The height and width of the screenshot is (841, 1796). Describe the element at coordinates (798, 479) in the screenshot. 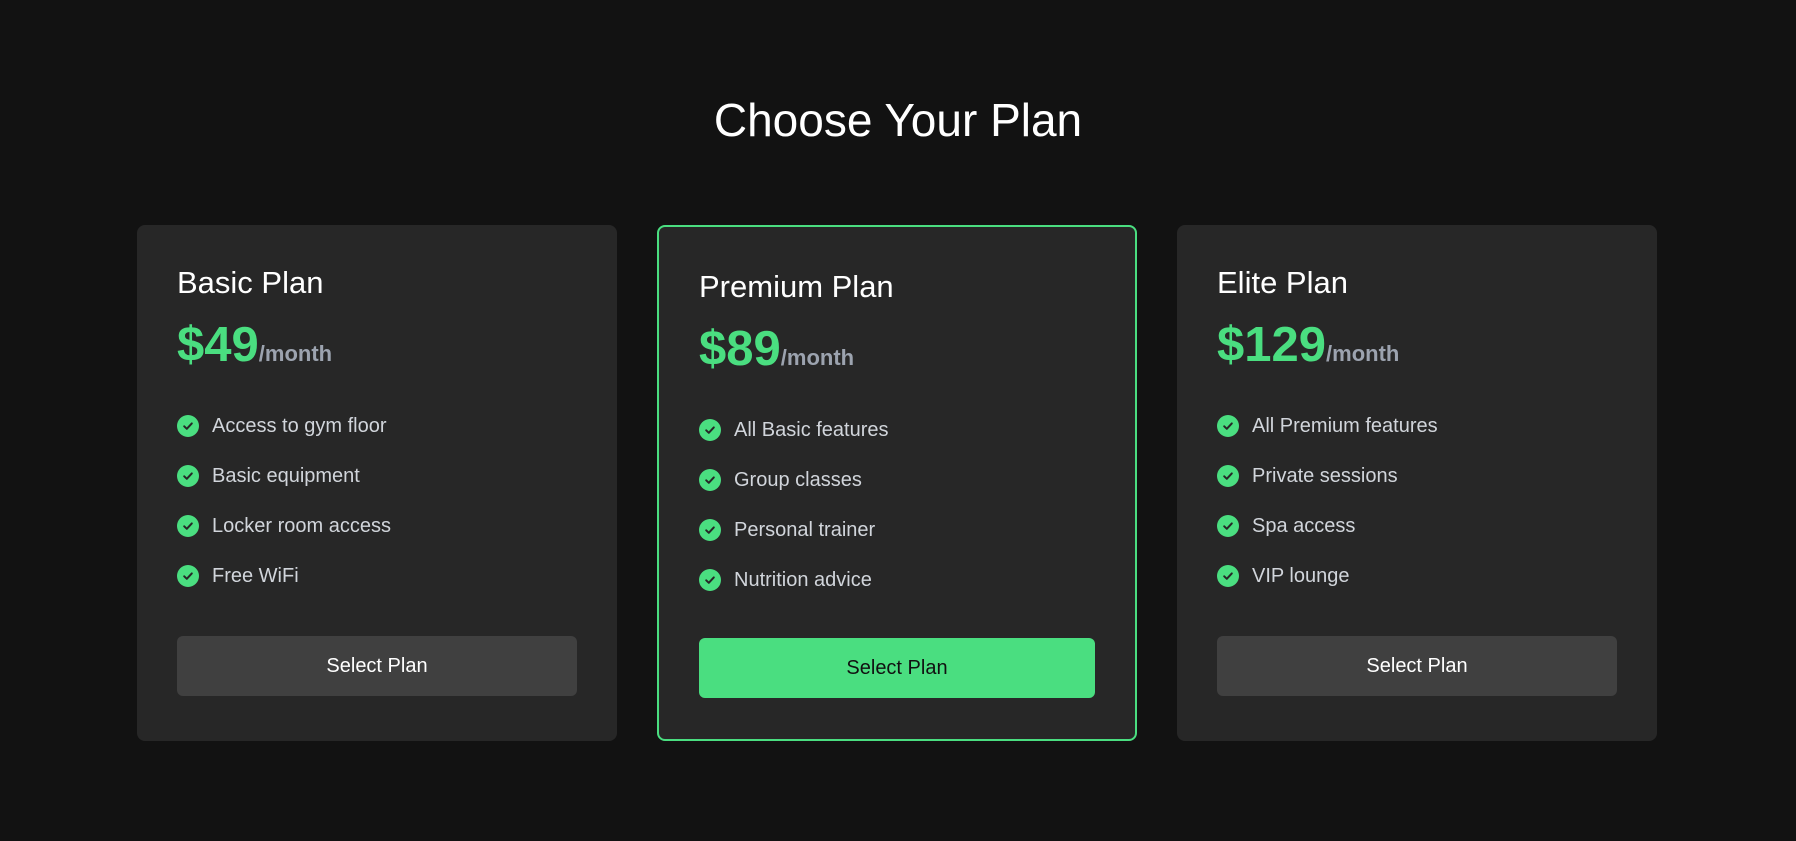

I see `feature-text: Group classes` at that location.